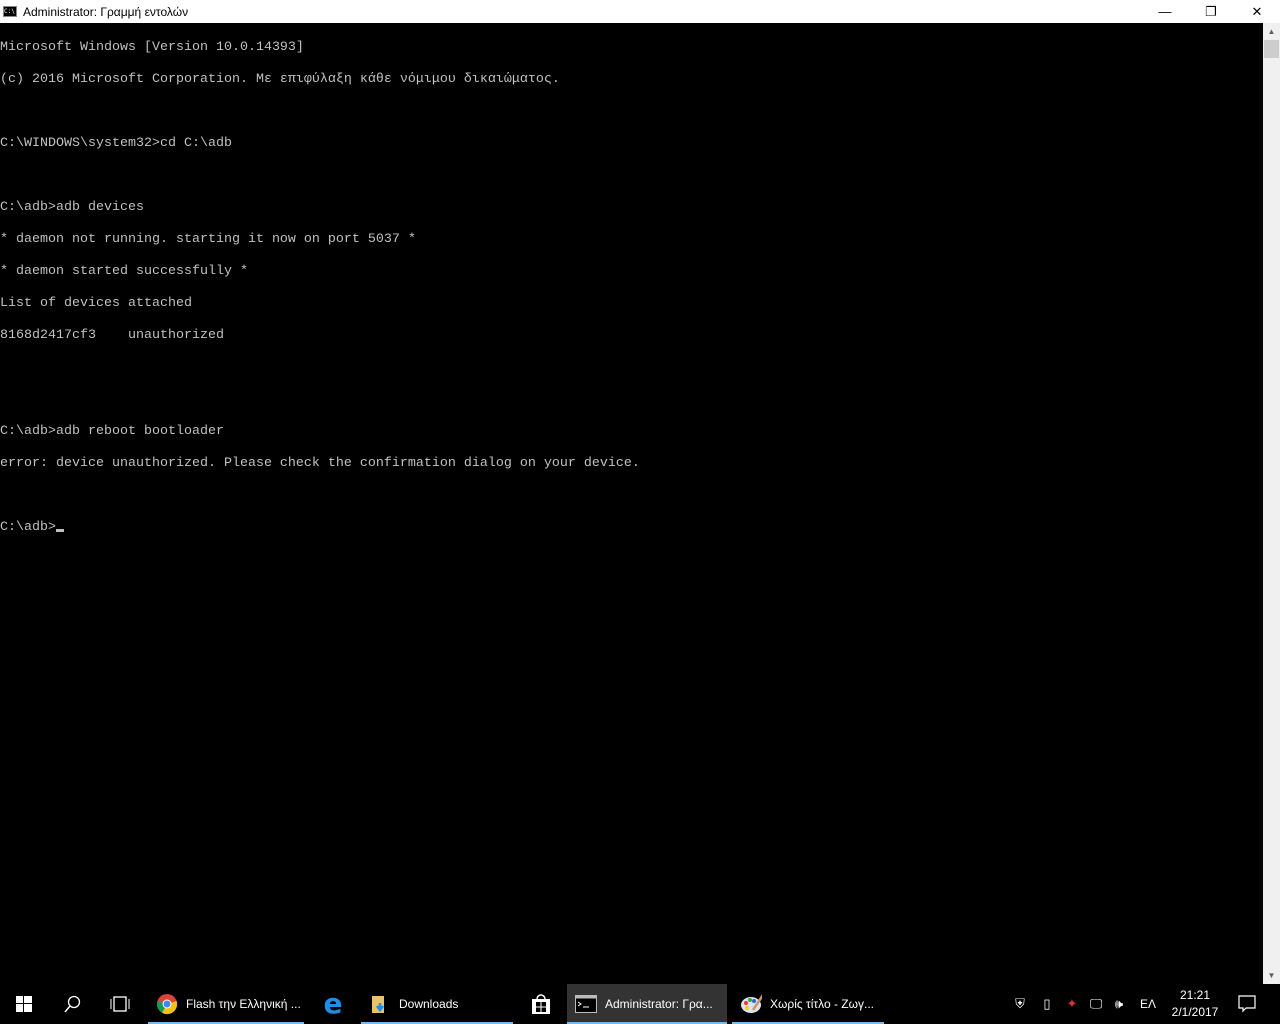  I want to click on minimize-button: —, so click(1165, 11).